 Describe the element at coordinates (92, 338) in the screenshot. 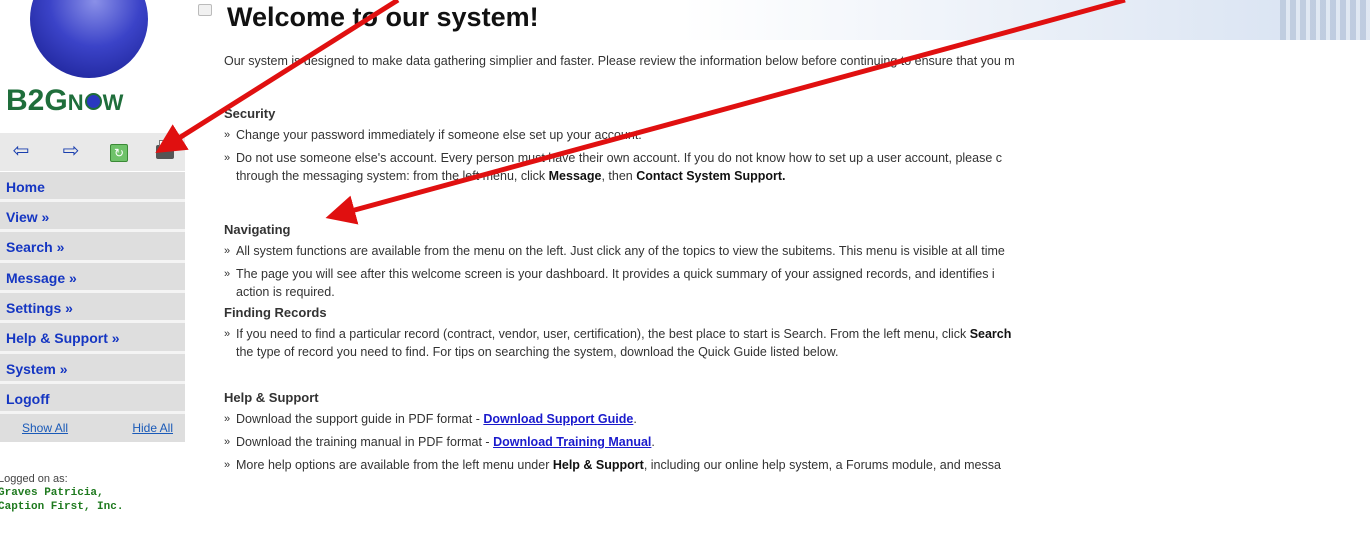

I see `menu-help-support: Help & Support »` at that location.